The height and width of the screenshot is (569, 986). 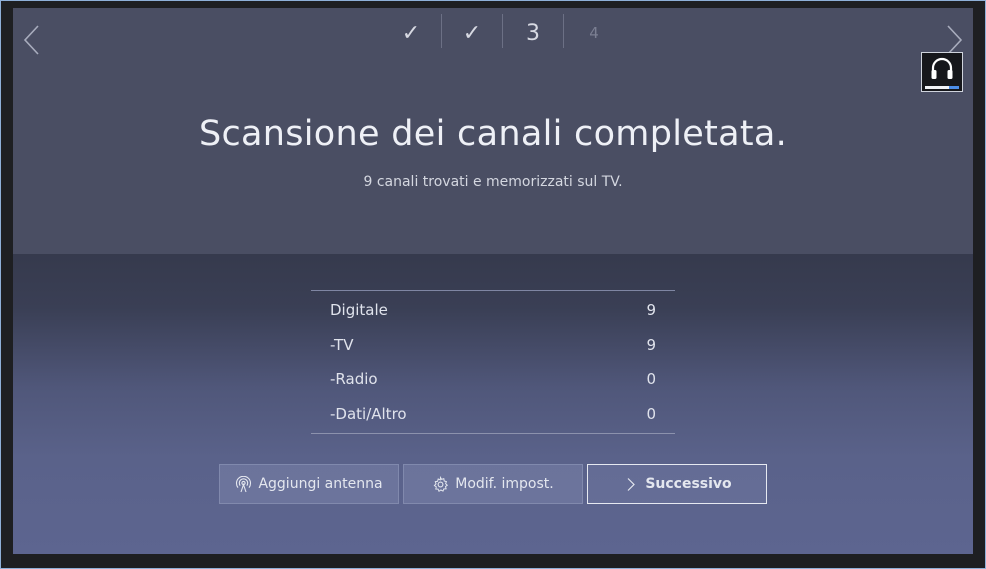 I want to click on modify-settings-button: Modif. impost., so click(x=493, y=484).